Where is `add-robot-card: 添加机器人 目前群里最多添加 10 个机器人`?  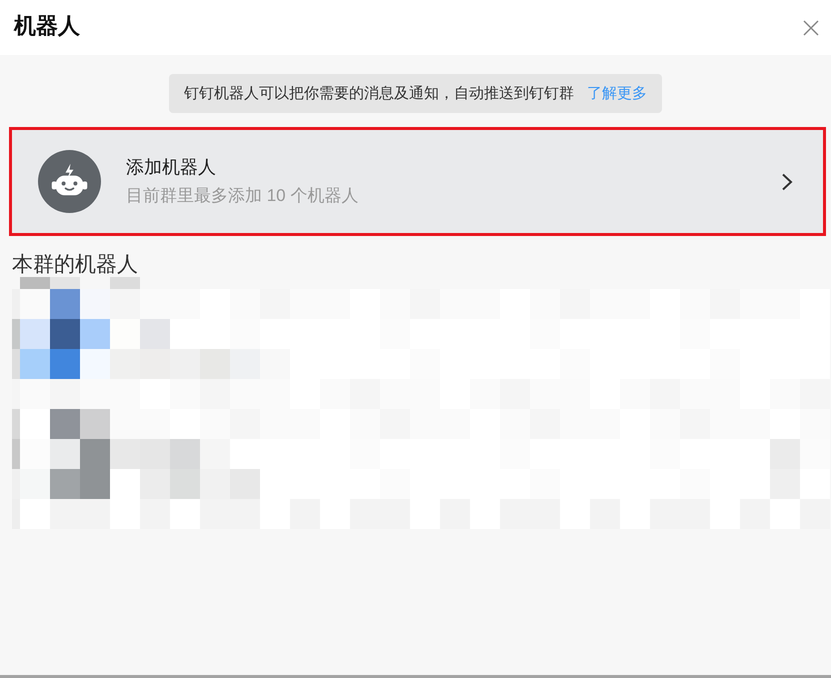
add-robot-card: 添加机器人 目前群里最多添加 10 个机器人 is located at coordinates (417, 181).